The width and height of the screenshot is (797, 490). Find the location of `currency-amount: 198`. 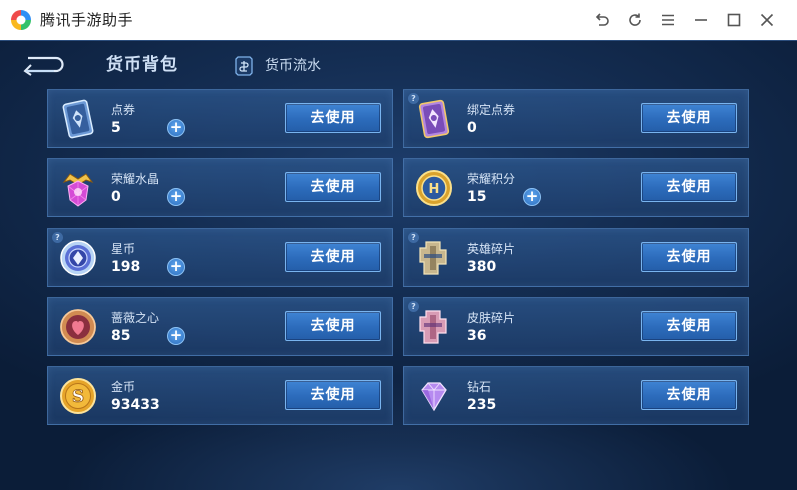

currency-amount: 198 is located at coordinates (126, 267).